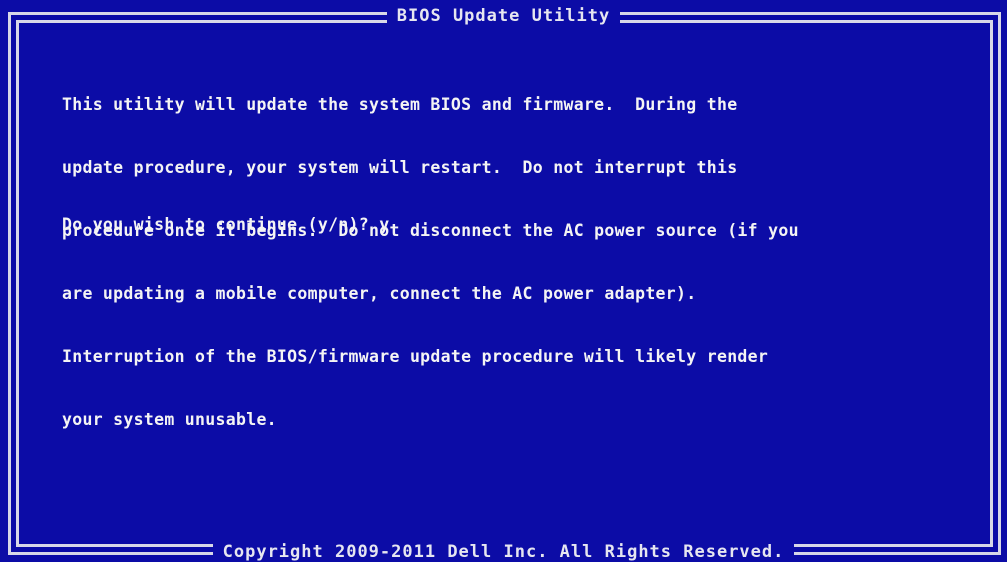 This screenshot has height=562, width=1007. Describe the element at coordinates (221, 224) in the screenshot. I see `prompt-question: Do you wish to continue (y/n)?` at that location.